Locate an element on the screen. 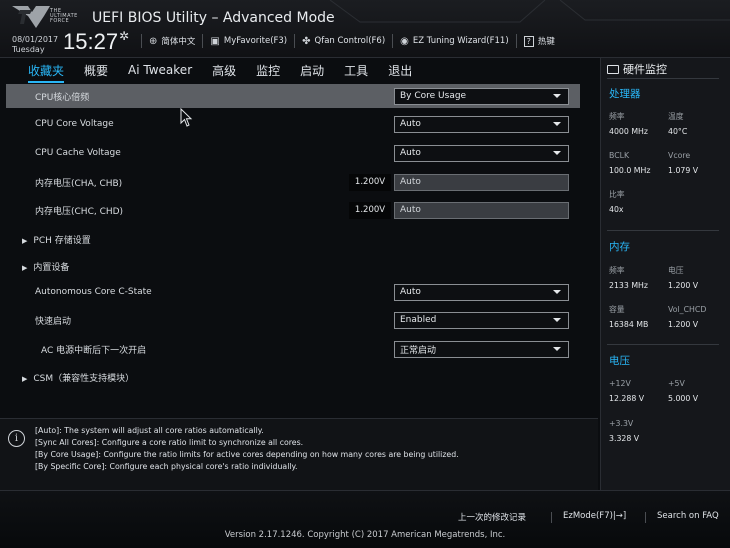 The height and width of the screenshot is (548, 730). kv-value: 4000 MHz is located at coordinates (629, 131).